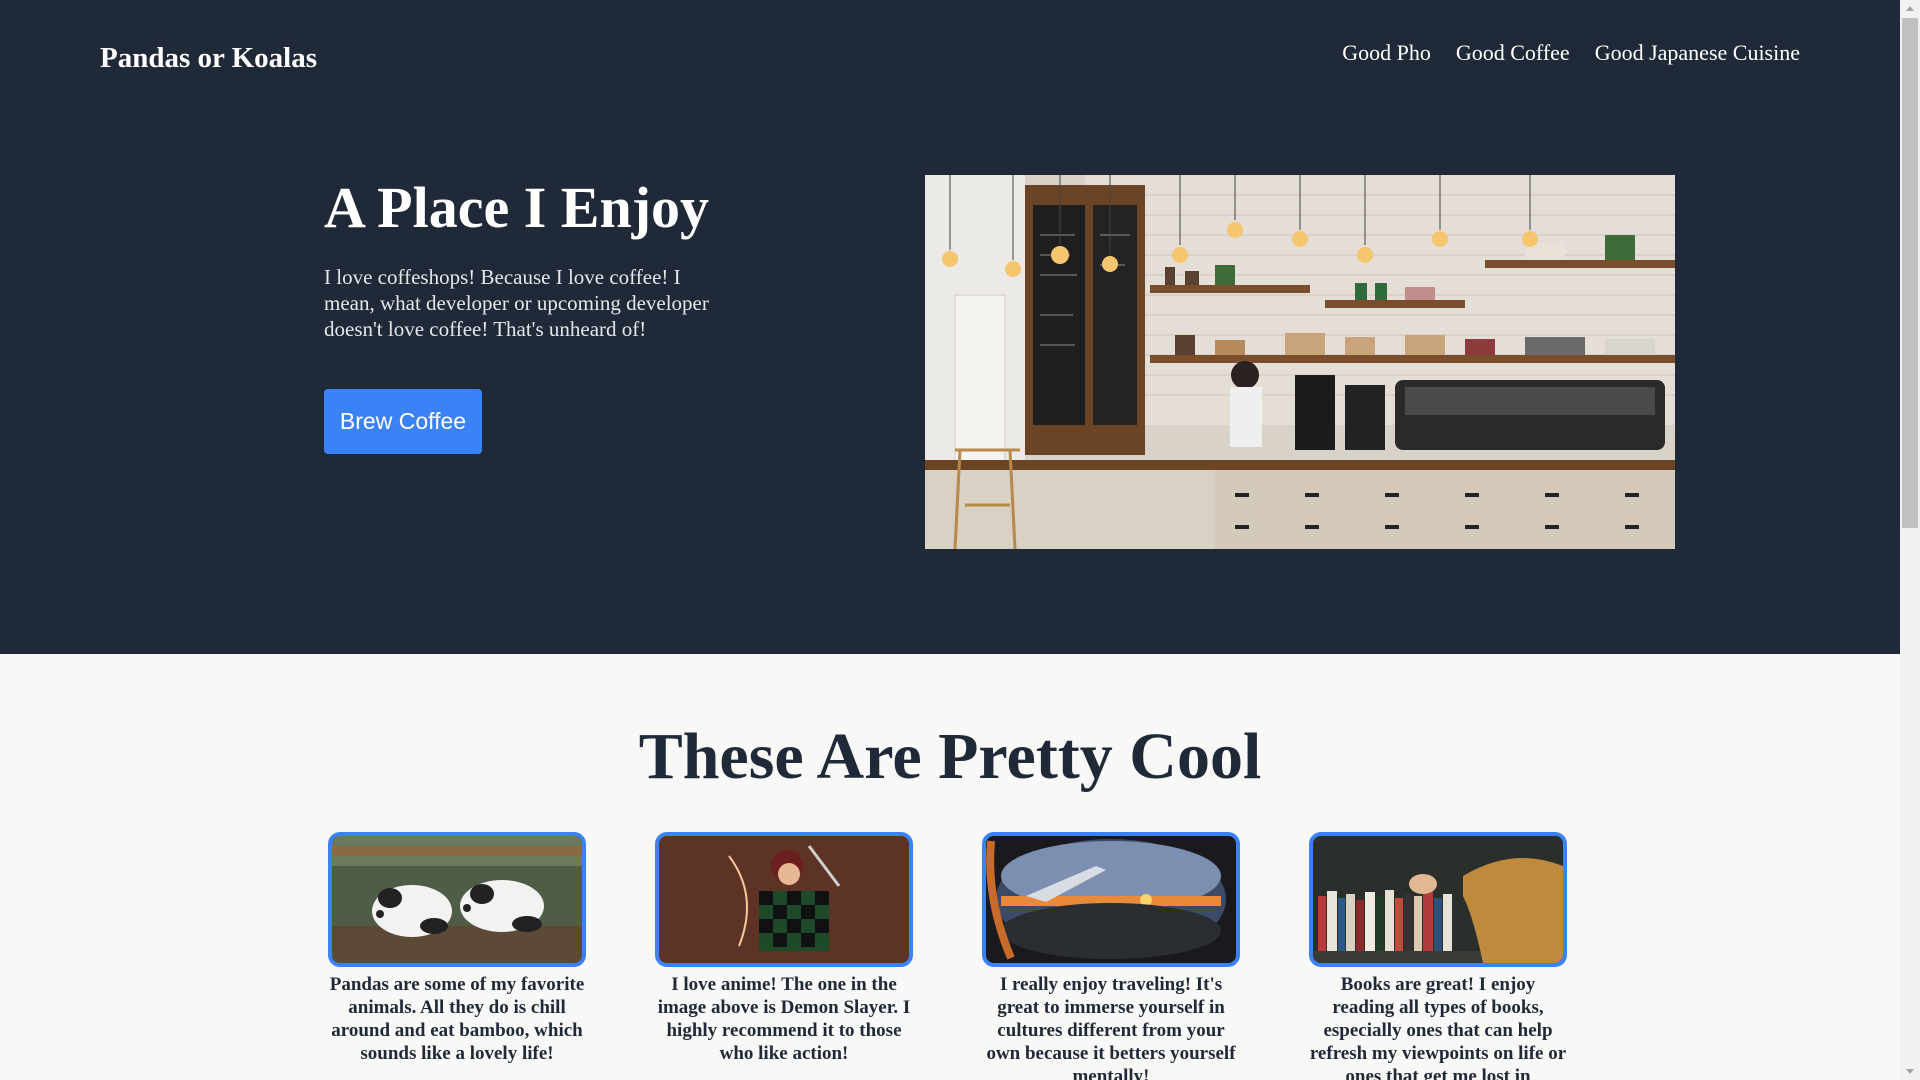 The height and width of the screenshot is (1080, 1920). I want to click on nav-link-good-pho: Good Pho, so click(1386, 53).